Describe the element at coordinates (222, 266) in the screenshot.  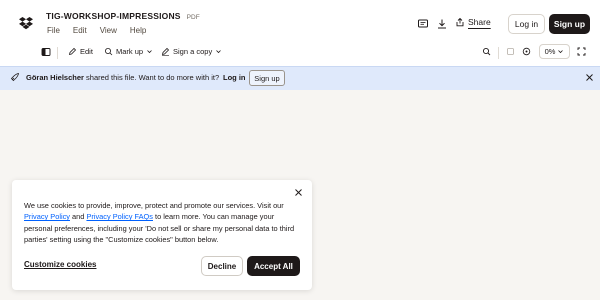
I see `decline-button: Decline` at that location.